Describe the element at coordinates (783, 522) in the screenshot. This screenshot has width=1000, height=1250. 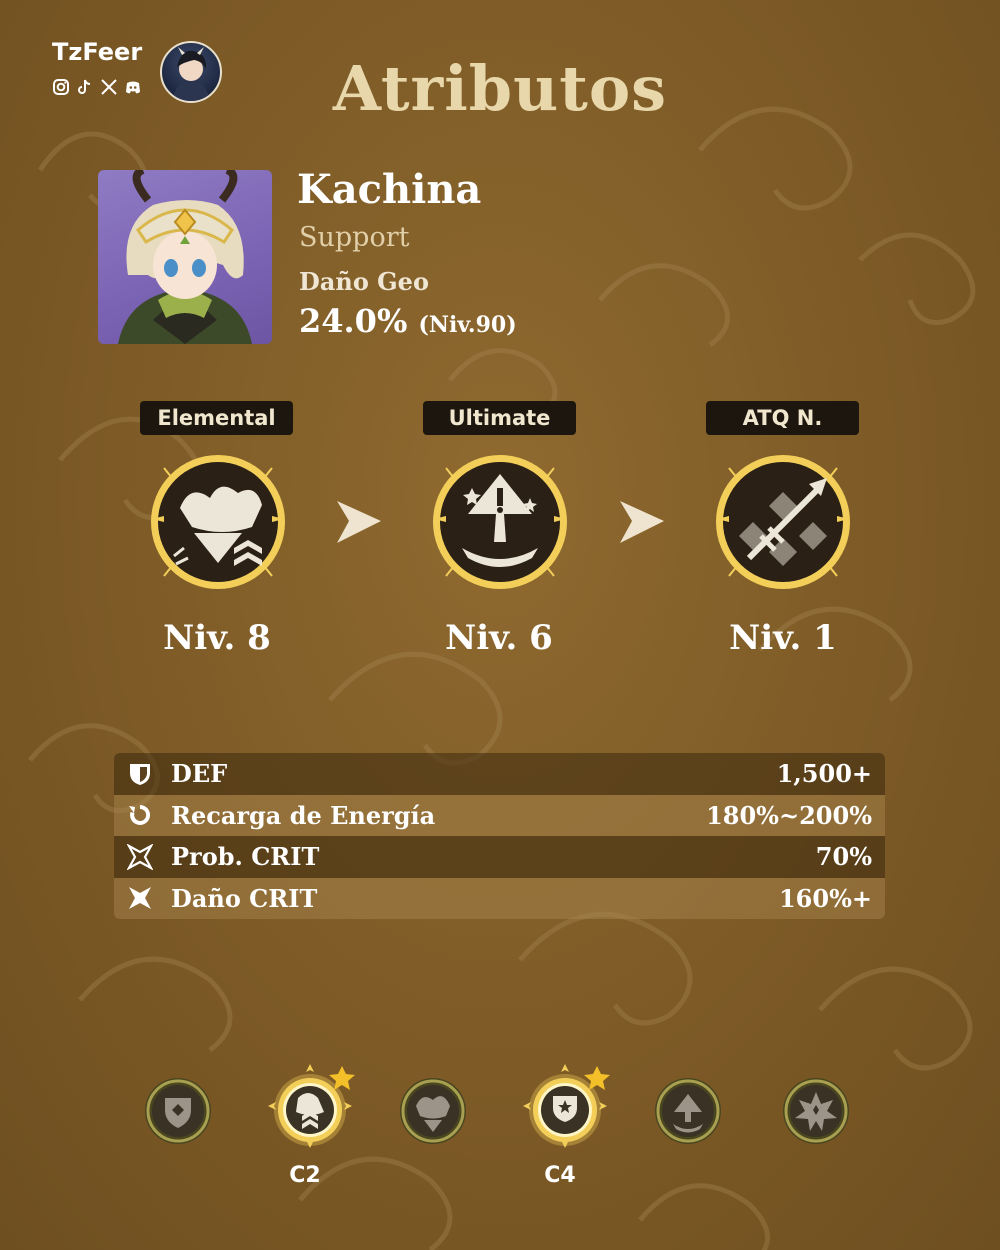
I see `normal-attack-icon` at that location.